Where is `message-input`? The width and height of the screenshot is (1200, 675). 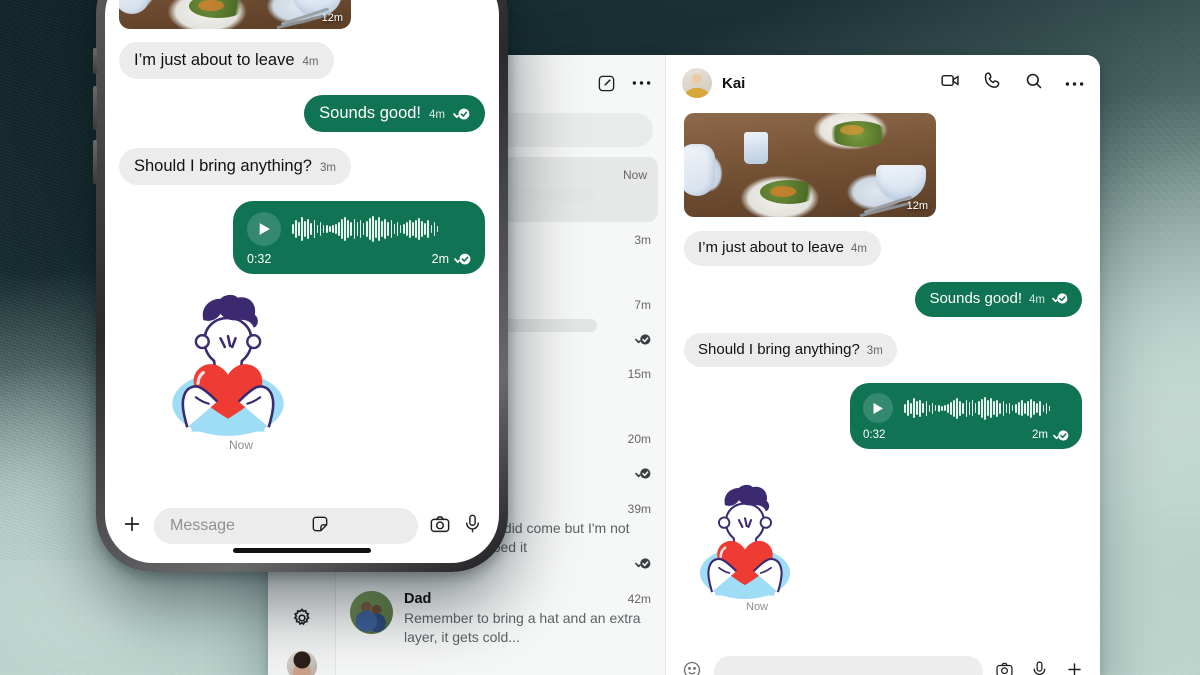 message-input is located at coordinates (848, 665).